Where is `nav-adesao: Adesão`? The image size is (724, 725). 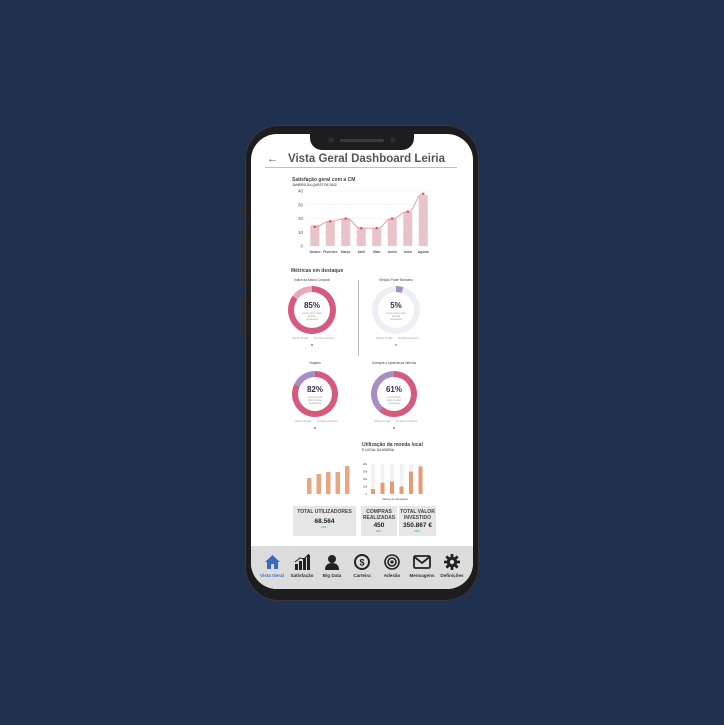 nav-adesao: Adesão is located at coordinates (392, 565).